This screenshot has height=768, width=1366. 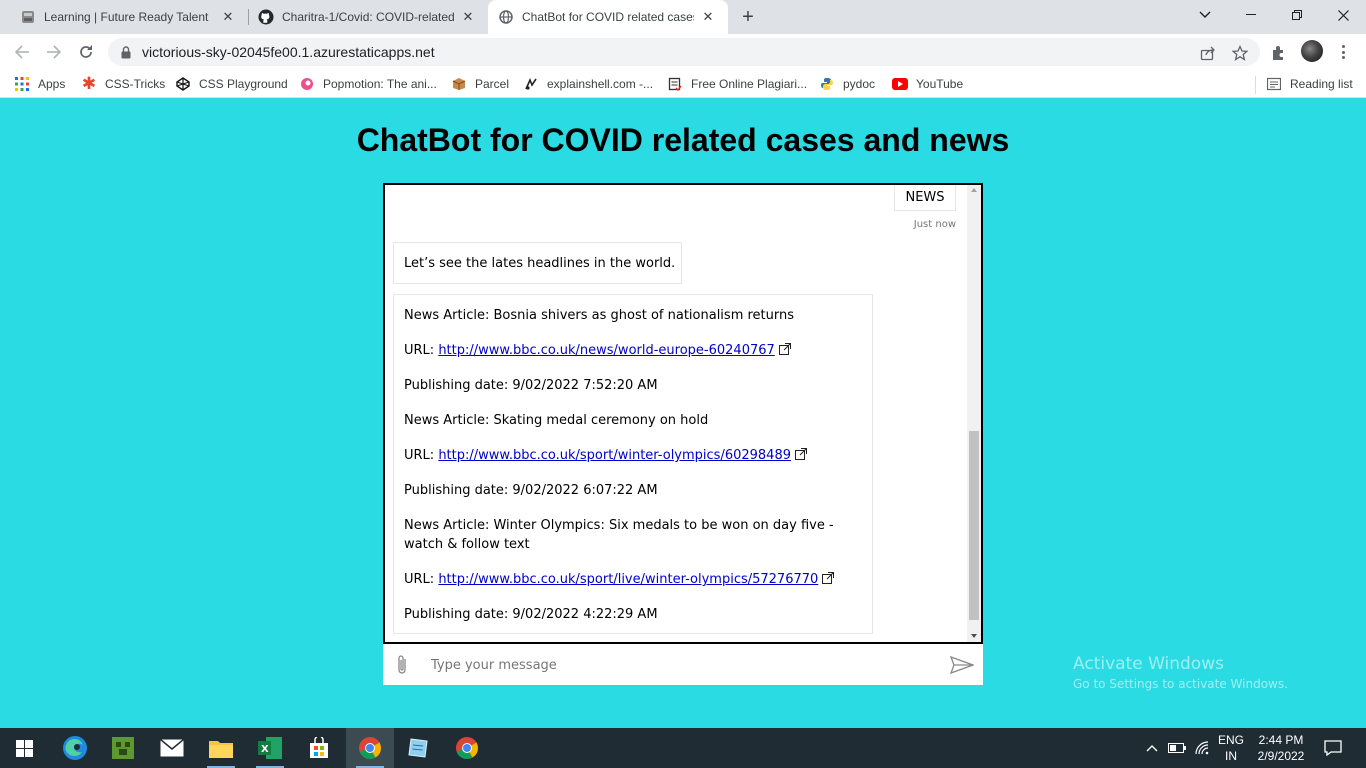 I want to click on wifi-icon, so click(x=1203, y=748).